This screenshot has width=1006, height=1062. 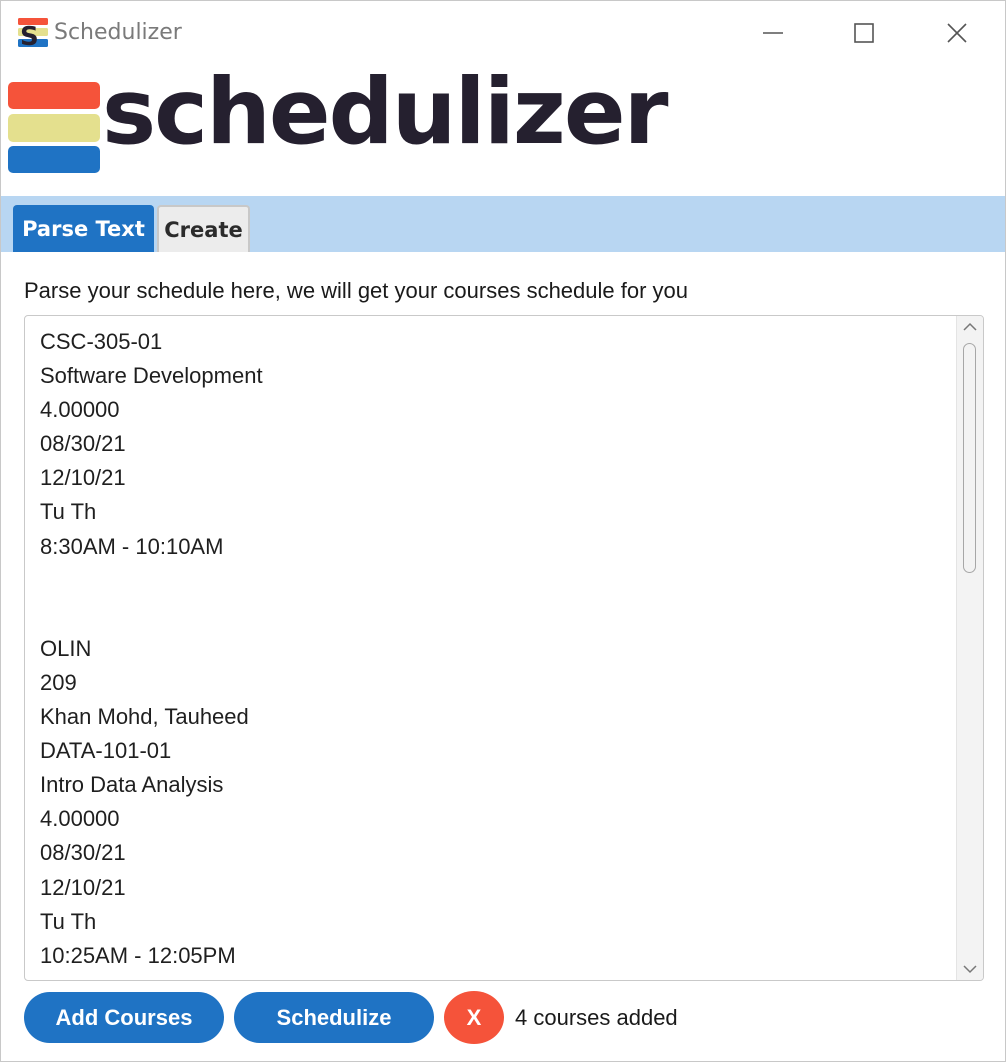 I want to click on text-line: 10:25AM - 12:05PM, so click(x=138, y=955).